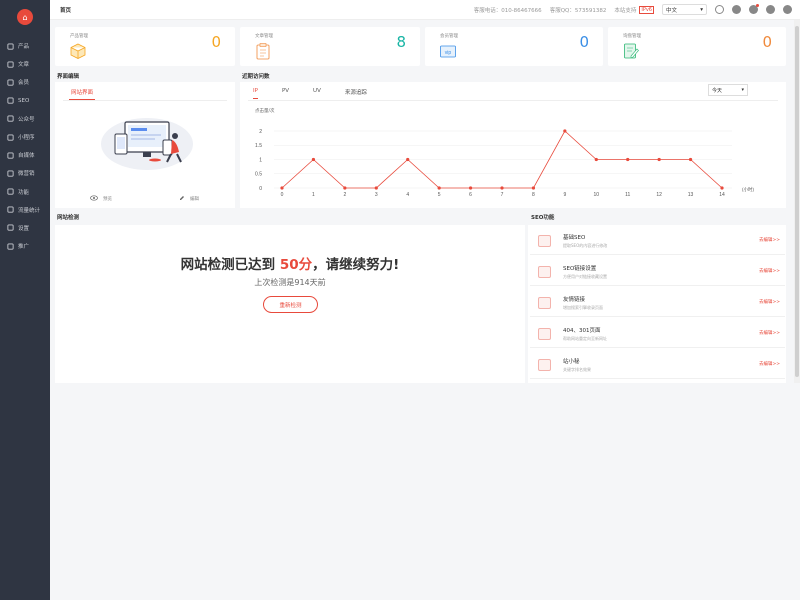  What do you see at coordinates (719, 9) in the screenshot?
I see `refresh-icon` at bounding box center [719, 9].